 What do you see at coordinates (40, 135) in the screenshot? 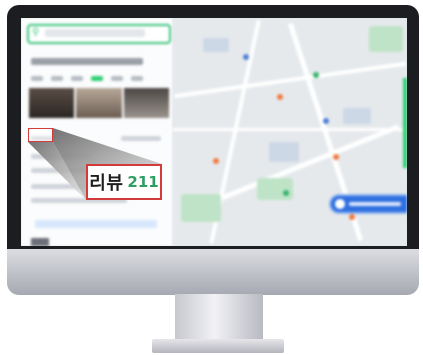
I see `review-highlight-box` at bounding box center [40, 135].